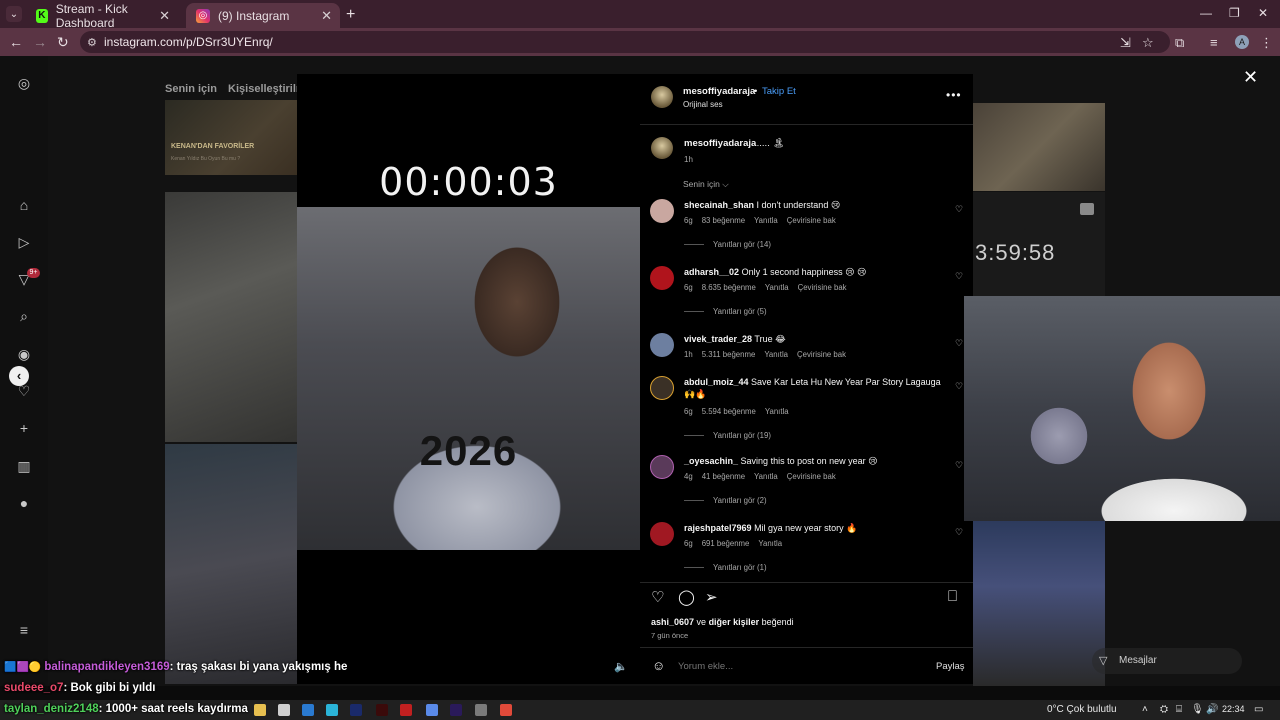 This screenshot has height=720, width=1280. What do you see at coordinates (672, 622) in the screenshot?
I see `liked-by-user: ashi_0607` at bounding box center [672, 622].